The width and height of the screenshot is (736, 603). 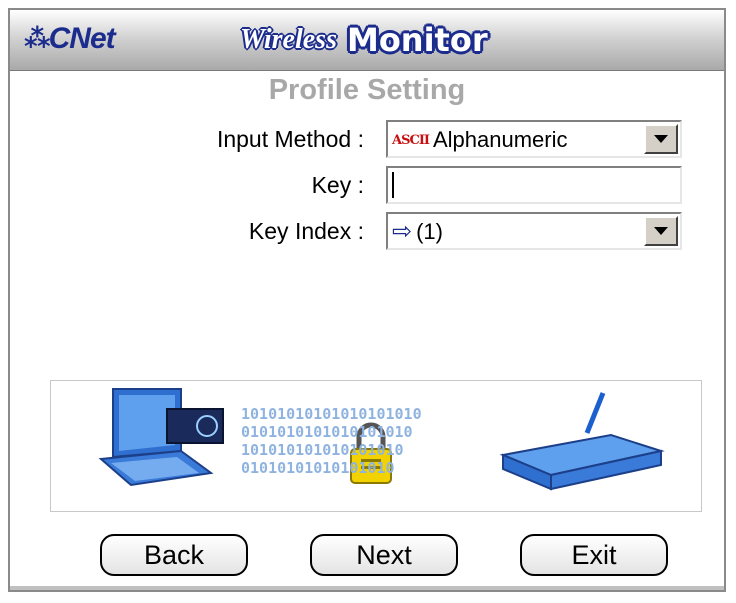 What do you see at coordinates (306, 231) in the screenshot?
I see `key-index-label: Key Index :` at bounding box center [306, 231].